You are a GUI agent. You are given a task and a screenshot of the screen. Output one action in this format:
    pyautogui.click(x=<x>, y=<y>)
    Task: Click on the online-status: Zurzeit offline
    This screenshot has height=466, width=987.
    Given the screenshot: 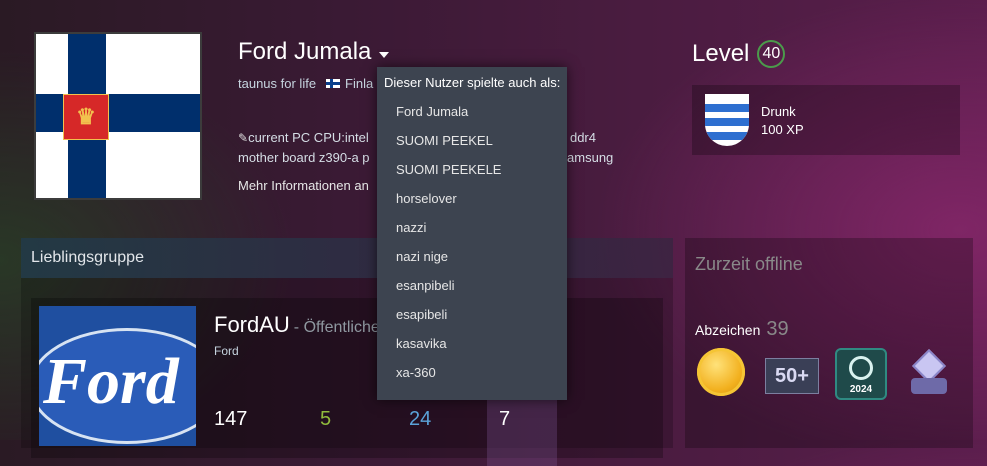 What is the action you would take?
    pyautogui.click(x=749, y=264)
    